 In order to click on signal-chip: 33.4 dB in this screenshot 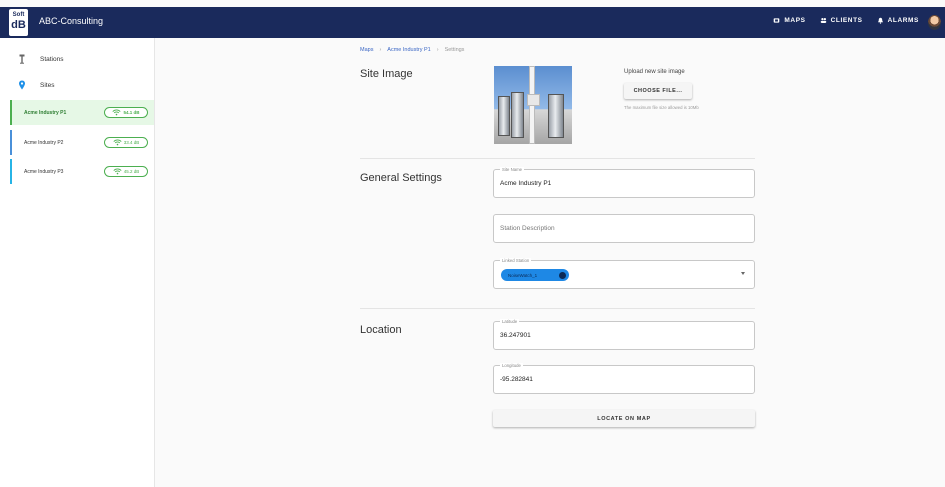, I will do `click(126, 142)`.